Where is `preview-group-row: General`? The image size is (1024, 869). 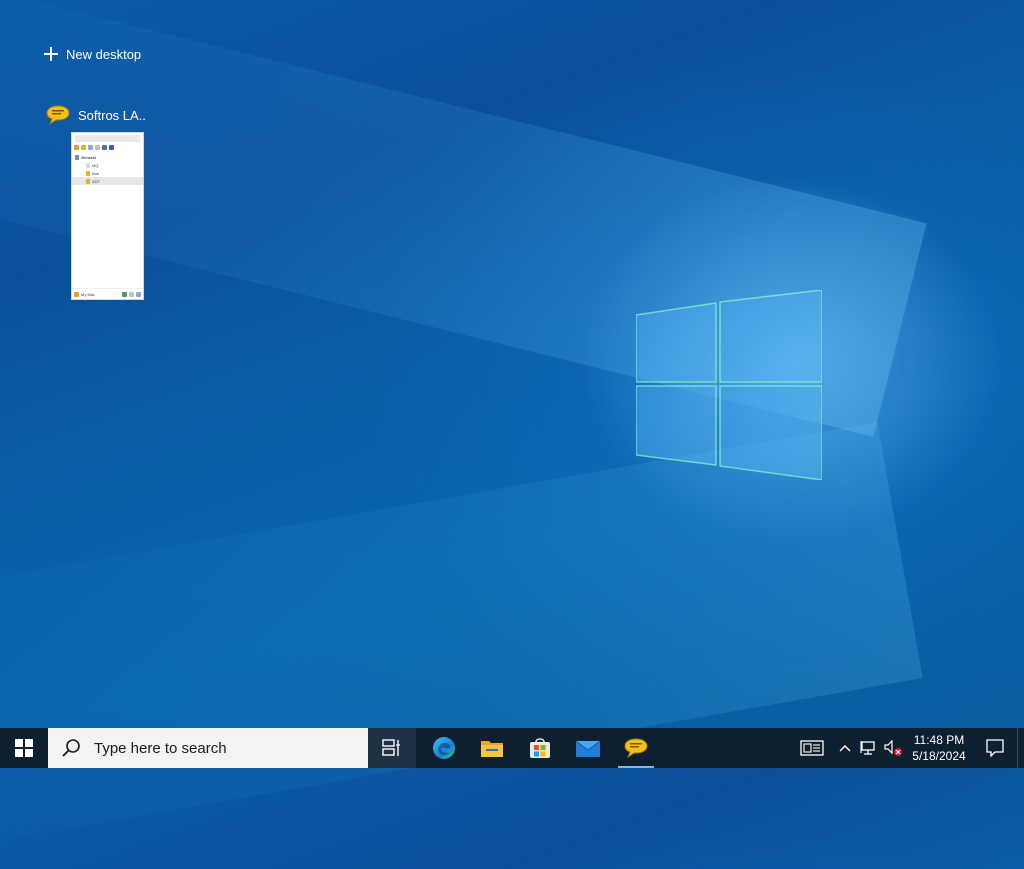 preview-group-row: General is located at coordinates (107, 157).